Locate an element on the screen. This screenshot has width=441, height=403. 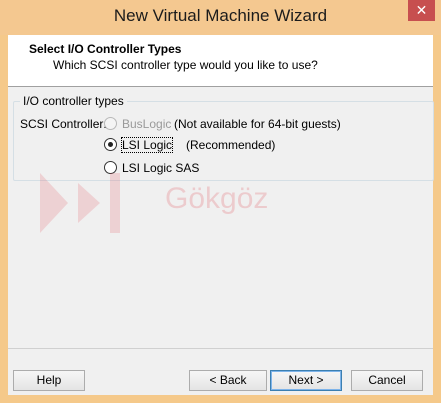
radio-selected-dot is located at coordinates (110, 144).